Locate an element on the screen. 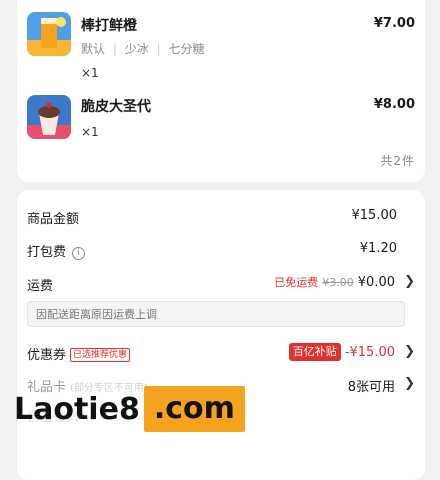  shipping-value-group: 已免运费 ¥3.00 ¥0.00 is located at coordinates (334, 282).